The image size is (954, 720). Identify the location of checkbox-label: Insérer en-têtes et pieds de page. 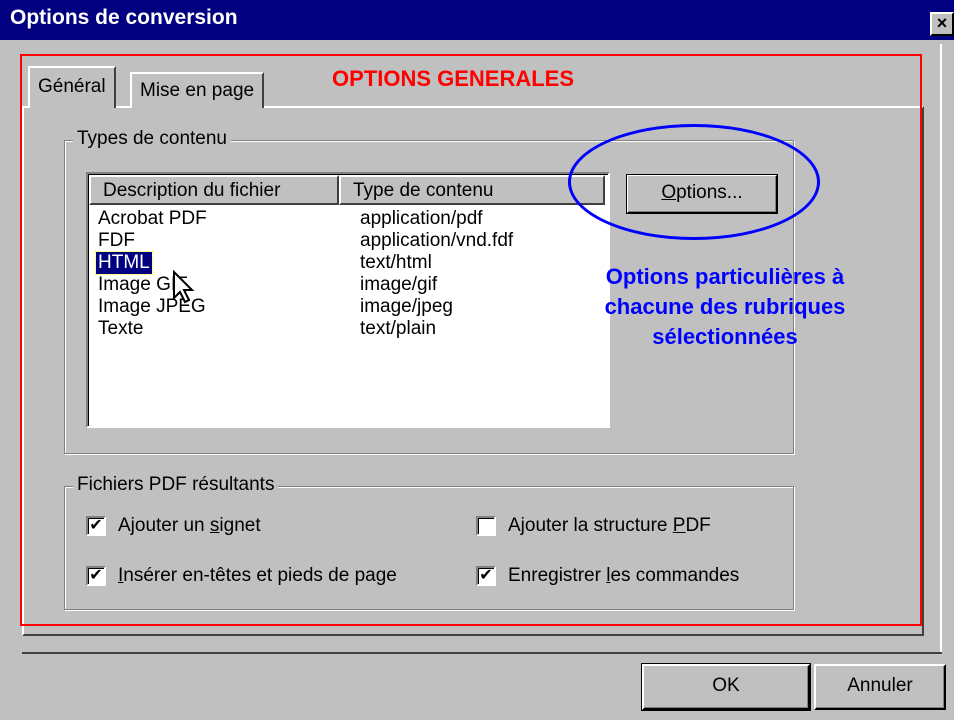
(257, 575).